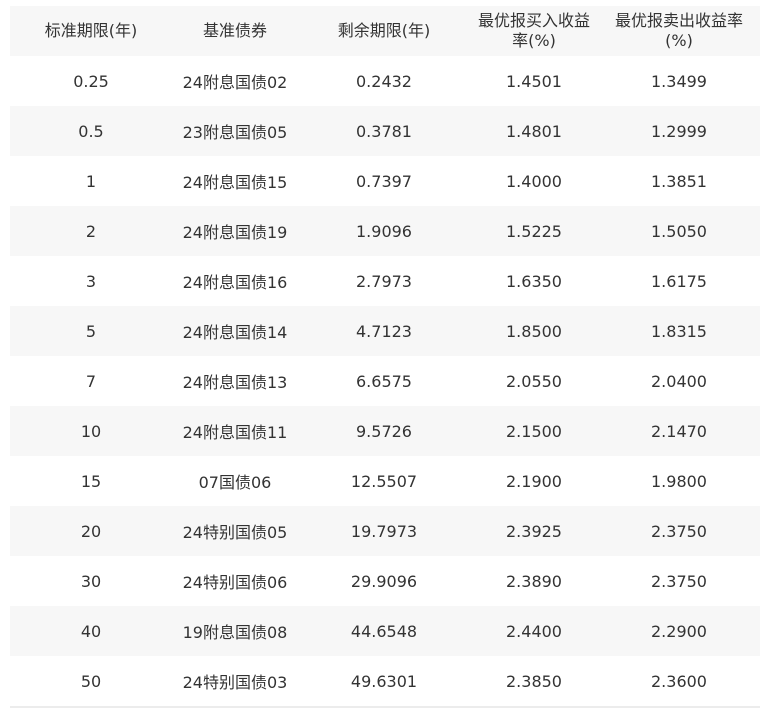 This screenshot has height=711, width=766. I want to click on cell-remaining-term: 1.9096, so click(384, 231).